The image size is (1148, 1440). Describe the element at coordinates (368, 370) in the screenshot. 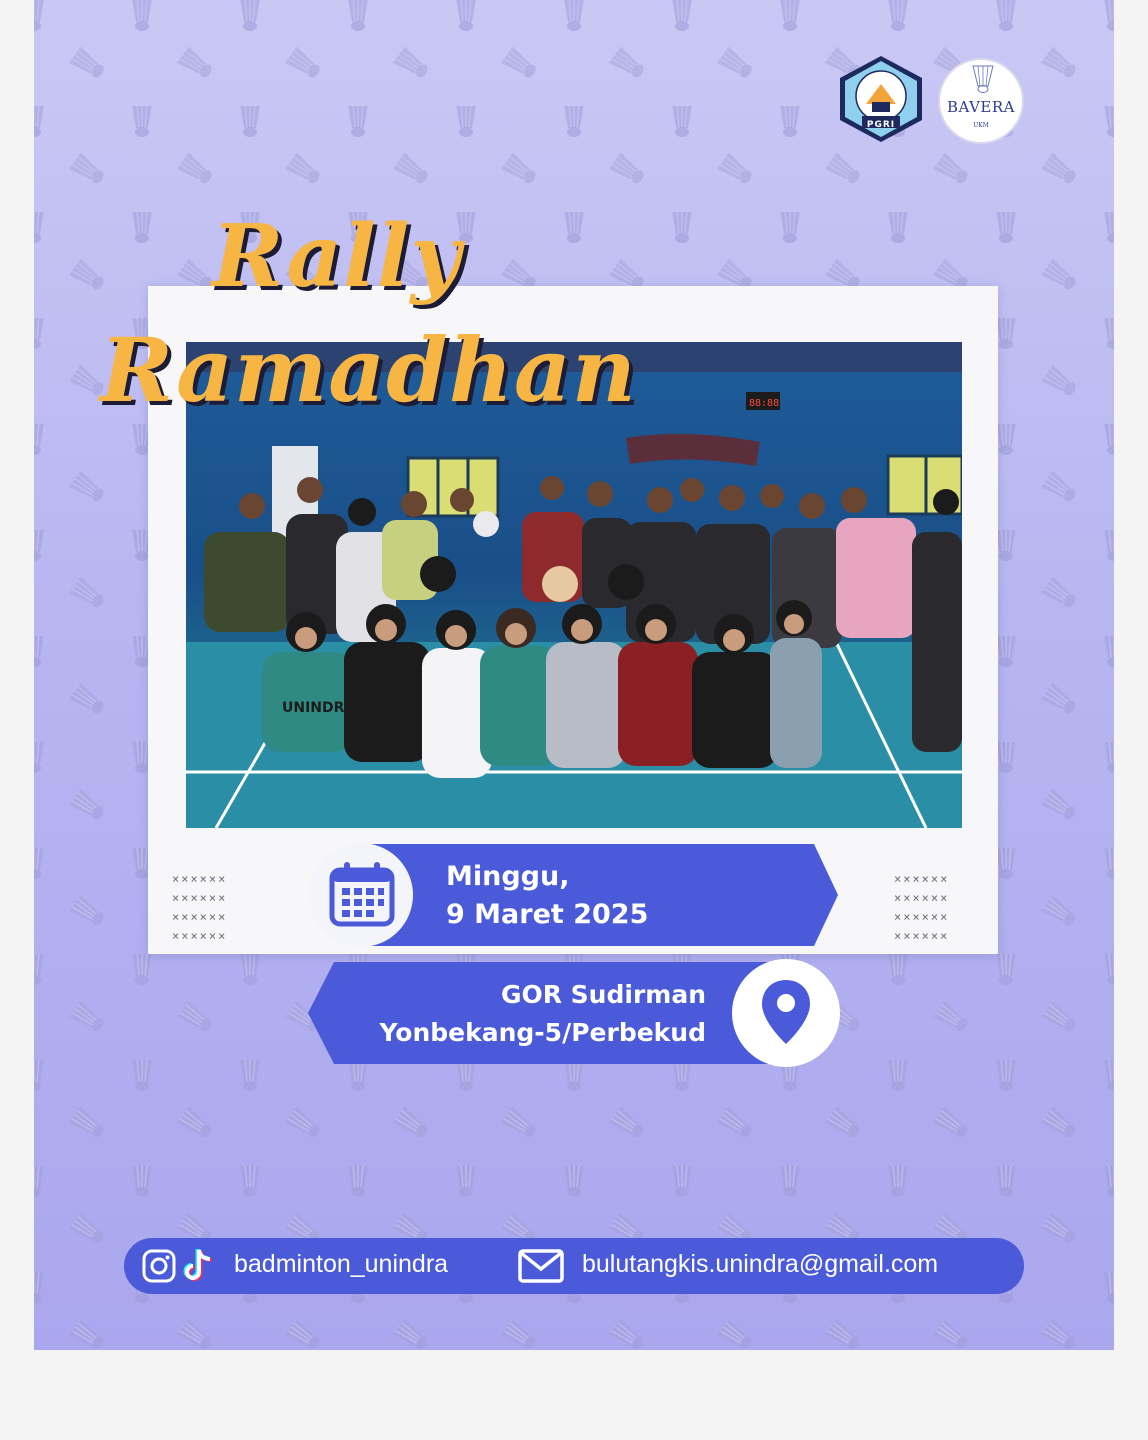

I see `title-line-2: Ramadhan` at that location.